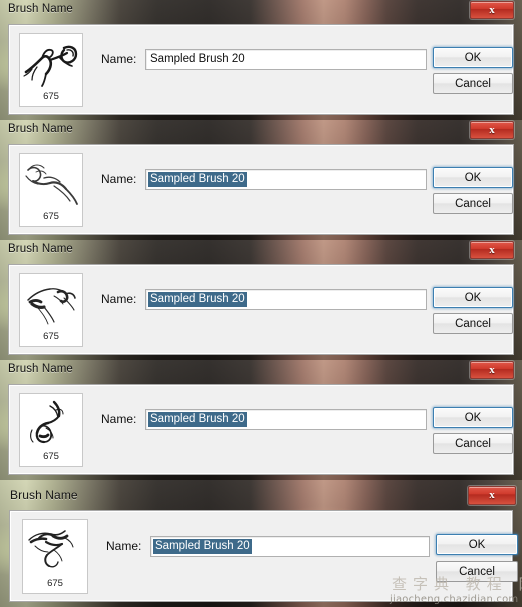 This screenshot has width=522, height=607. I want to click on watermark-url: jiaocheng.chazidian.com, so click(454, 599).